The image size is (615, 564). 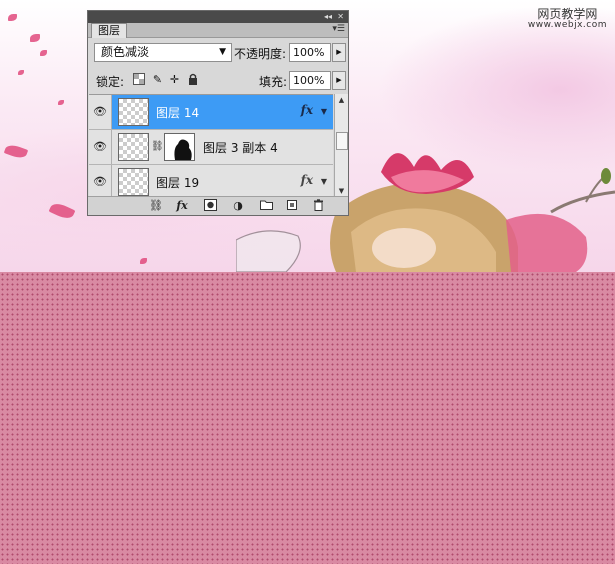 What do you see at coordinates (339, 52) in the screenshot?
I see `opacity-slider-toggle: ▶` at bounding box center [339, 52].